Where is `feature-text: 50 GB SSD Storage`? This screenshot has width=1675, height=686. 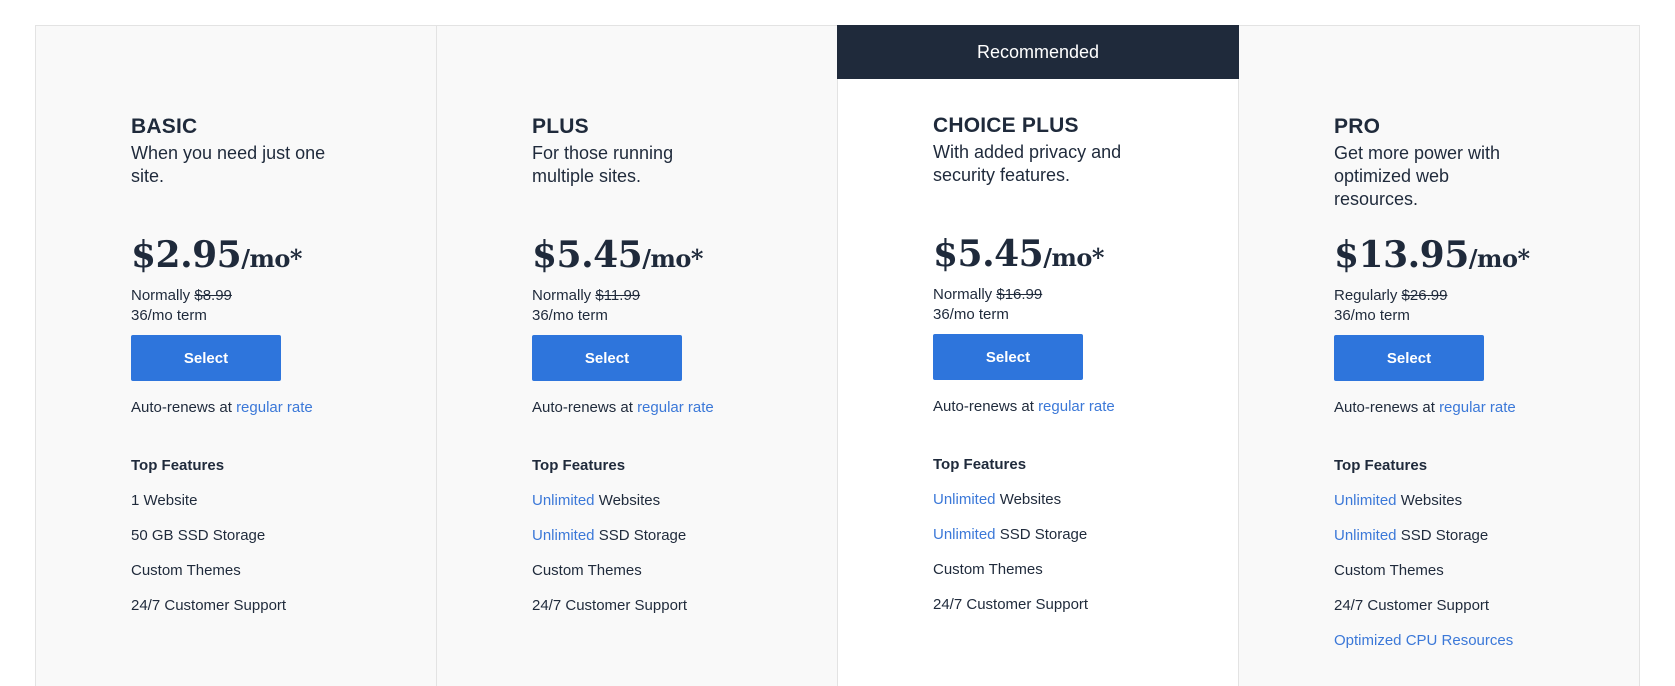
feature-text: 50 GB SSD Storage is located at coordinates (198, 535).